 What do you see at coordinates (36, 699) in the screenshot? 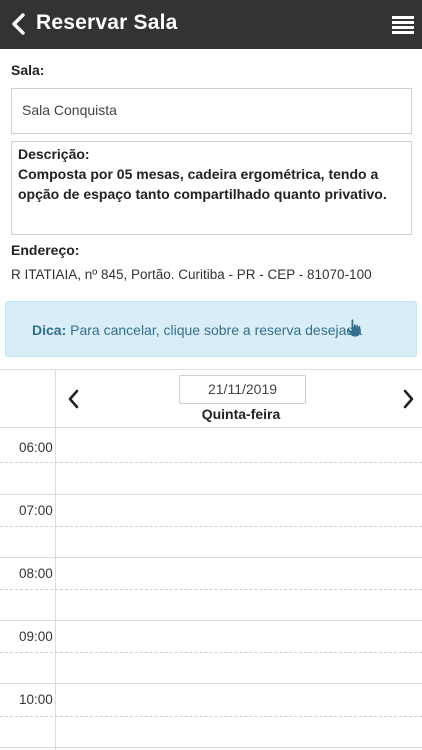
I see `hour-label: 10:00` at bounding box center [36, 699].